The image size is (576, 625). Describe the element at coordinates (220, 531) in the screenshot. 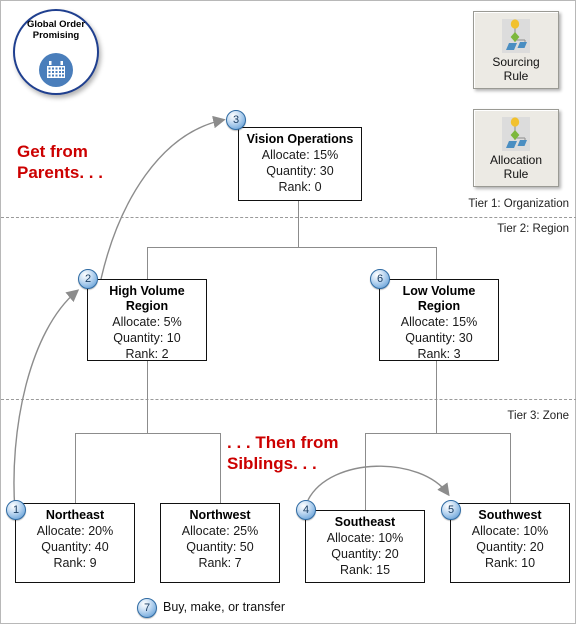

I see `node-allocate: Allocate: 25%` at that location.